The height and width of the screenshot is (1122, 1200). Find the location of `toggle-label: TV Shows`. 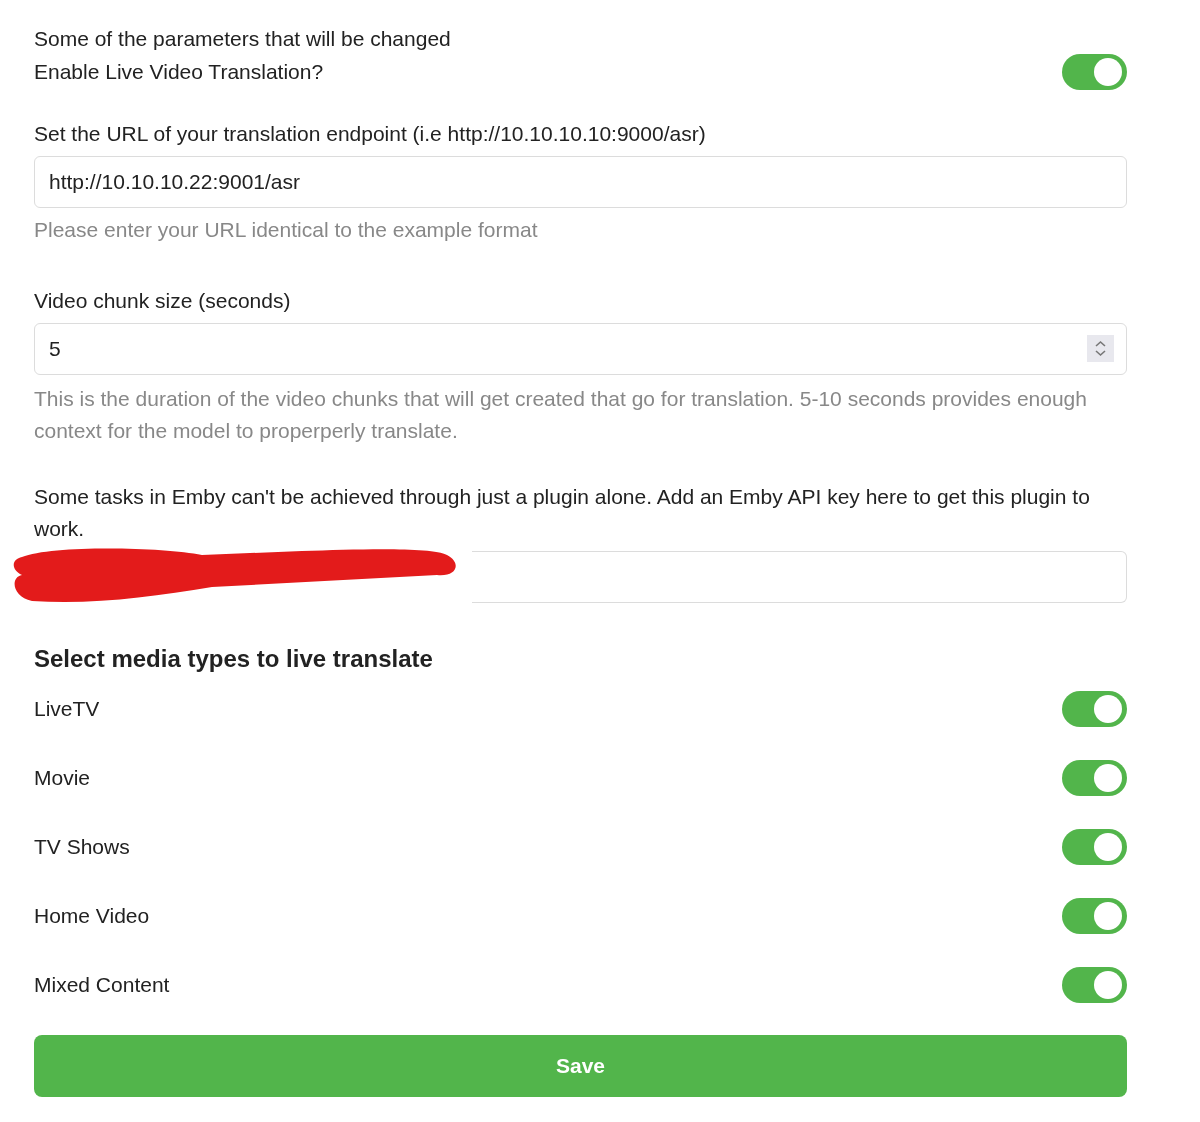

toggle-label: TV Shows is located at coordinates (82, 846).